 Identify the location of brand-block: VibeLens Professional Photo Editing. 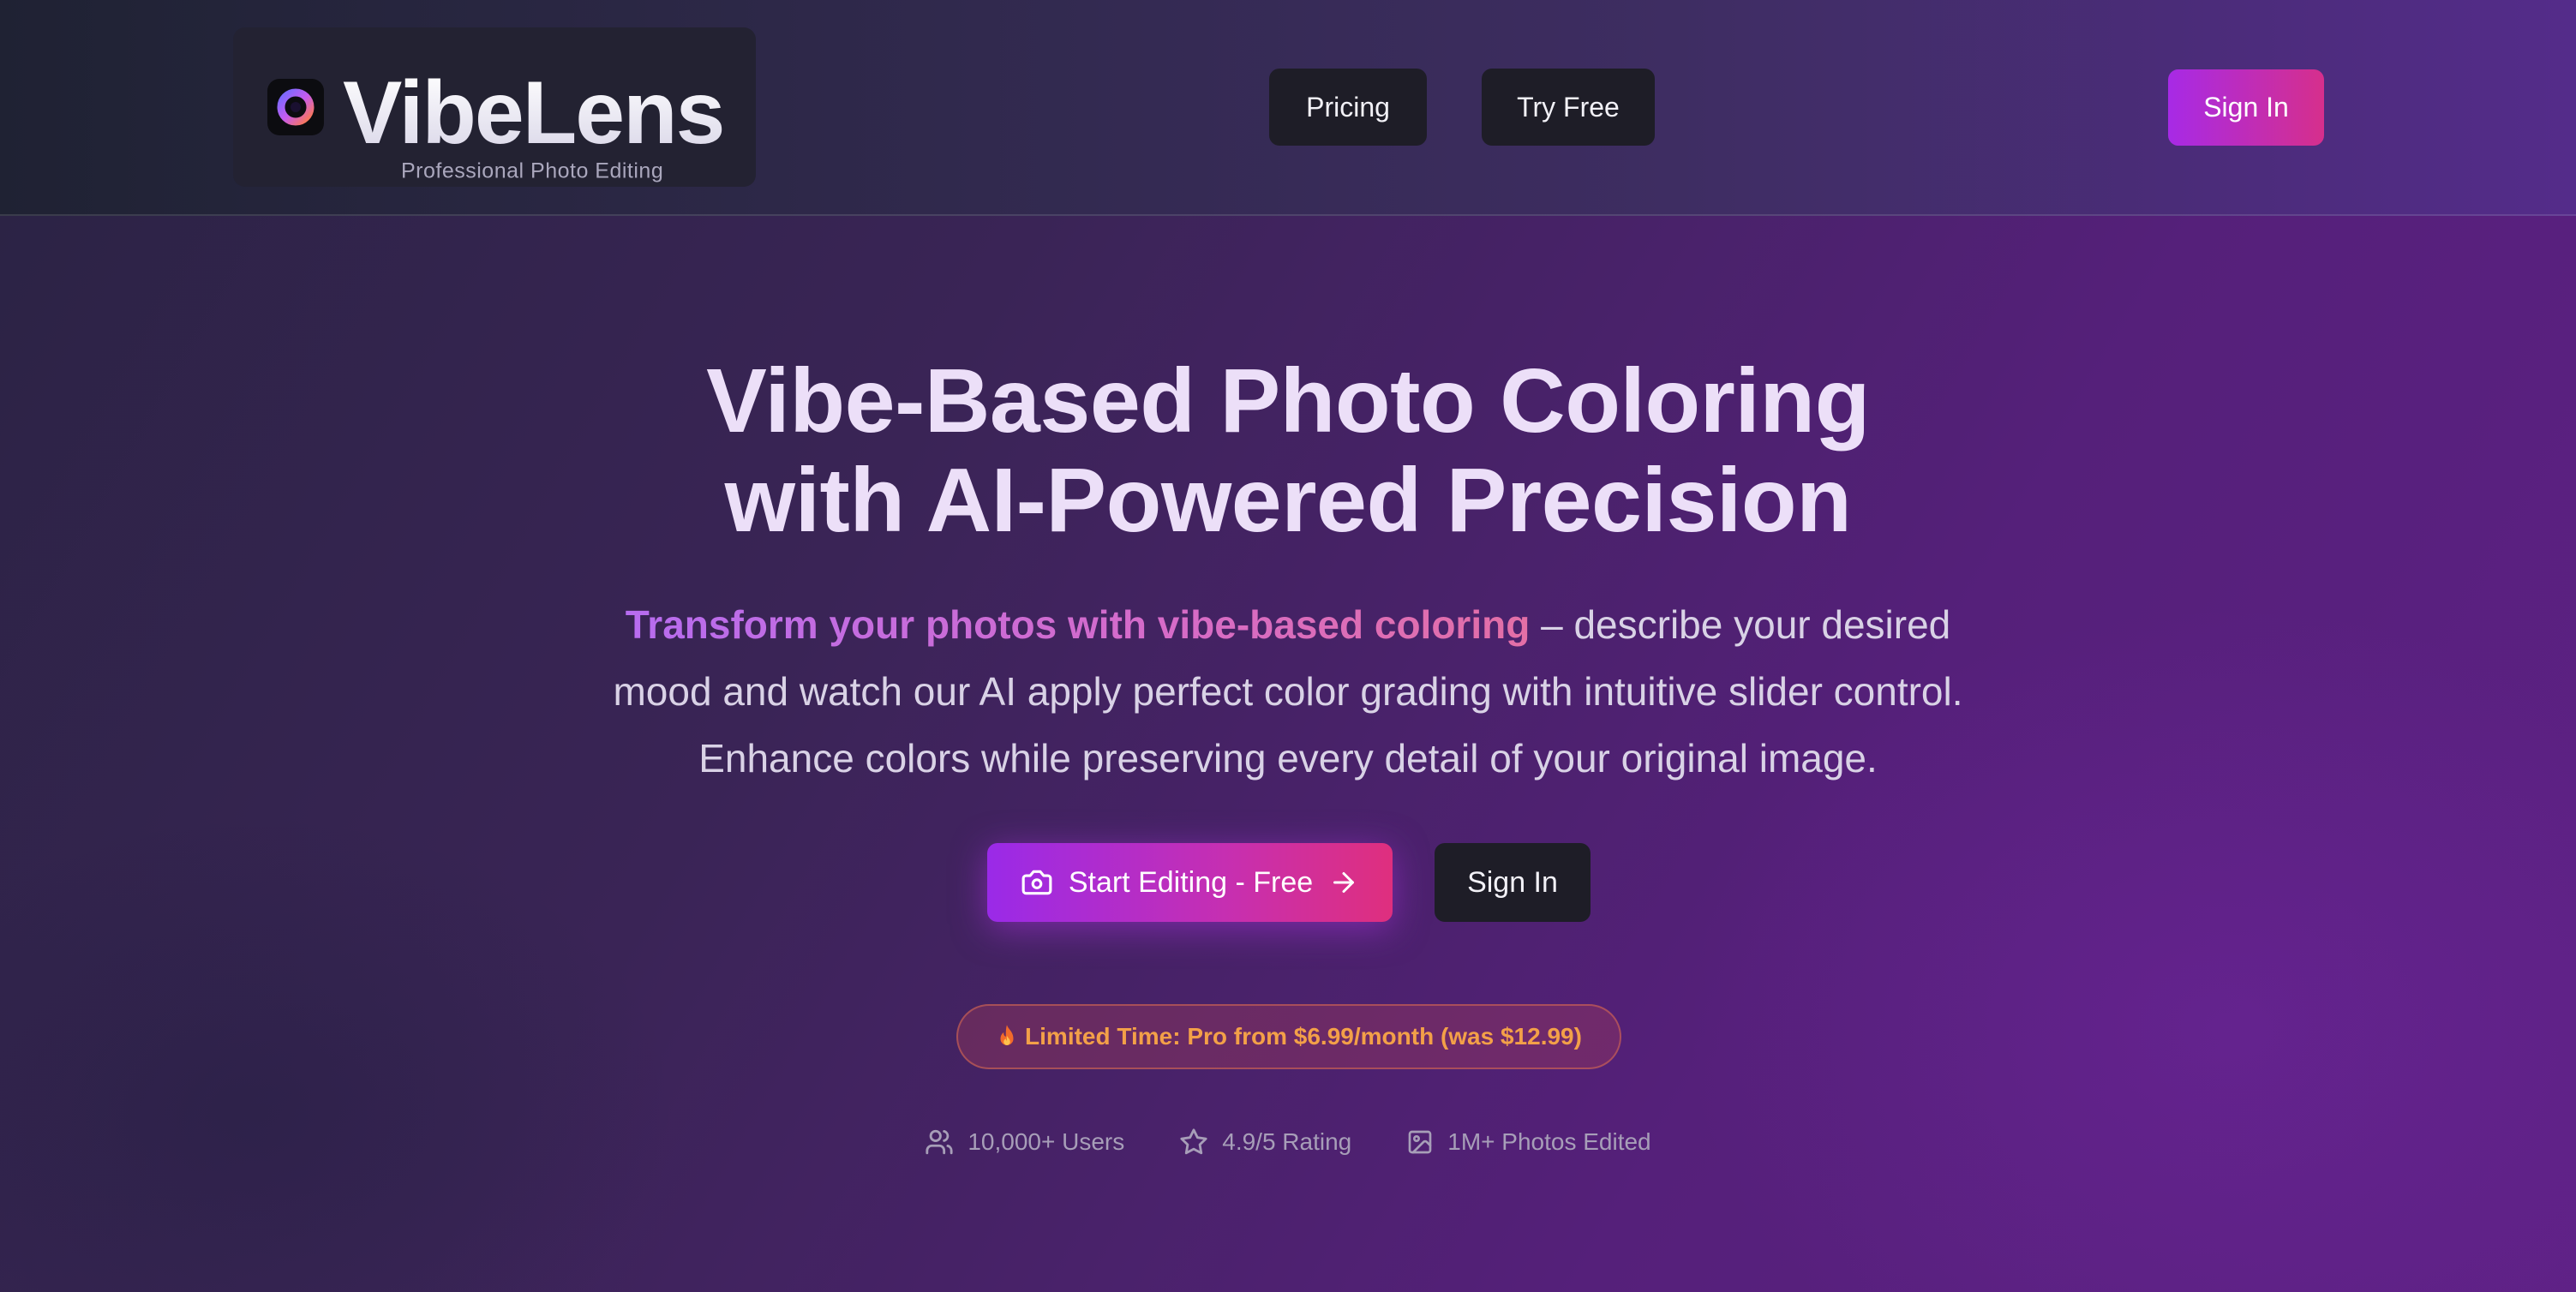
(494, 107).